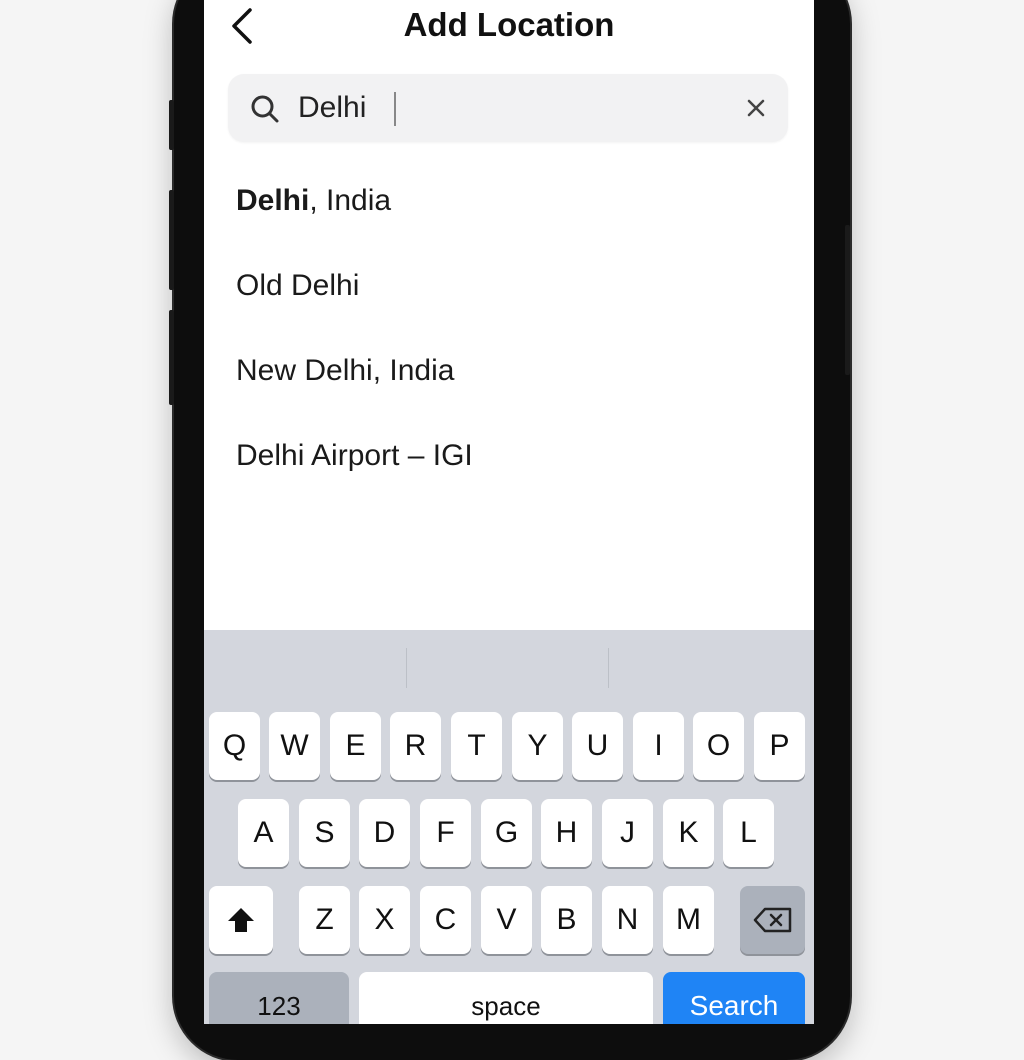 This screenshot has height=1060, width=1024. I want to click on shift-key, so click(241, 920).